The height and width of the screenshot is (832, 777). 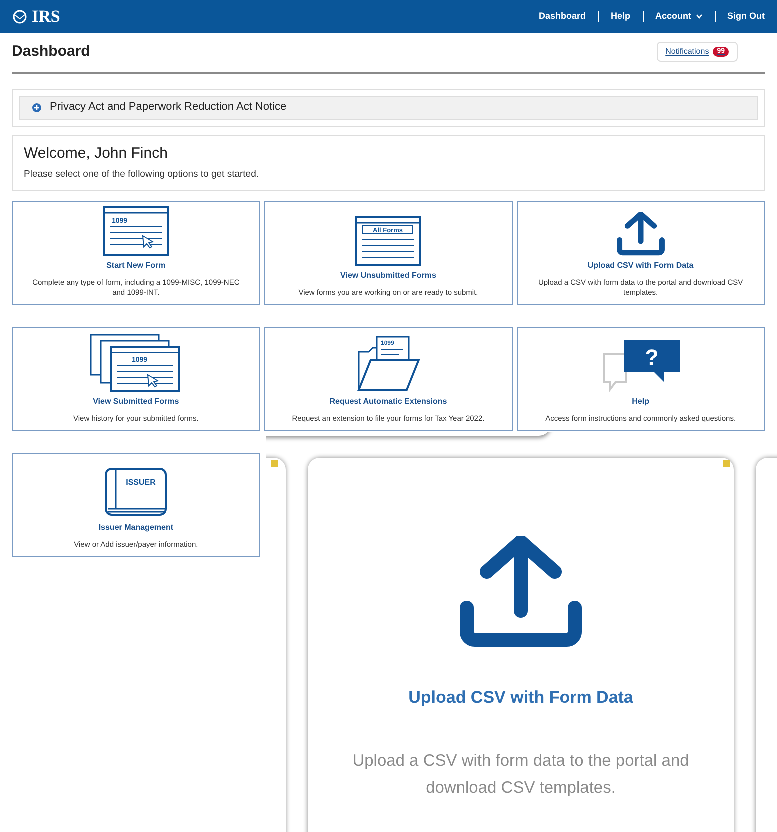 What do you see at coordinates (388, 108) in the screenshot?
I see `privacy-notice-toggle: Privacy Act and Paperwork Reduction Act Notice` at bounding box center [388, 108].